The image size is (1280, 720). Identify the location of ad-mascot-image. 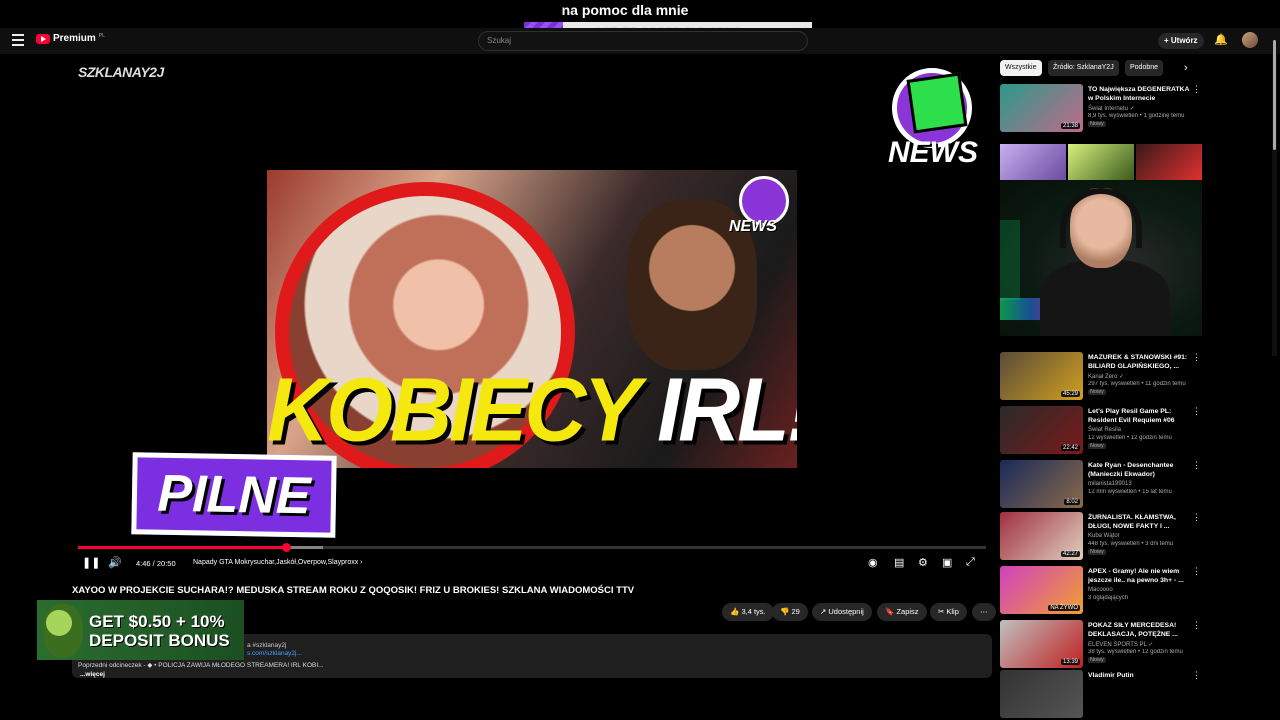
(63, 631).